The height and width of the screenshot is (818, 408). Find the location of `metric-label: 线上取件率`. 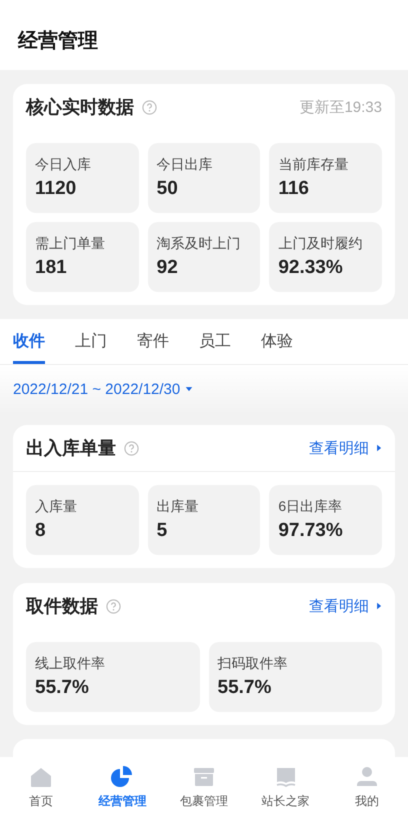

metric-label: 线上取件率 is located at coordinates (70, 664).